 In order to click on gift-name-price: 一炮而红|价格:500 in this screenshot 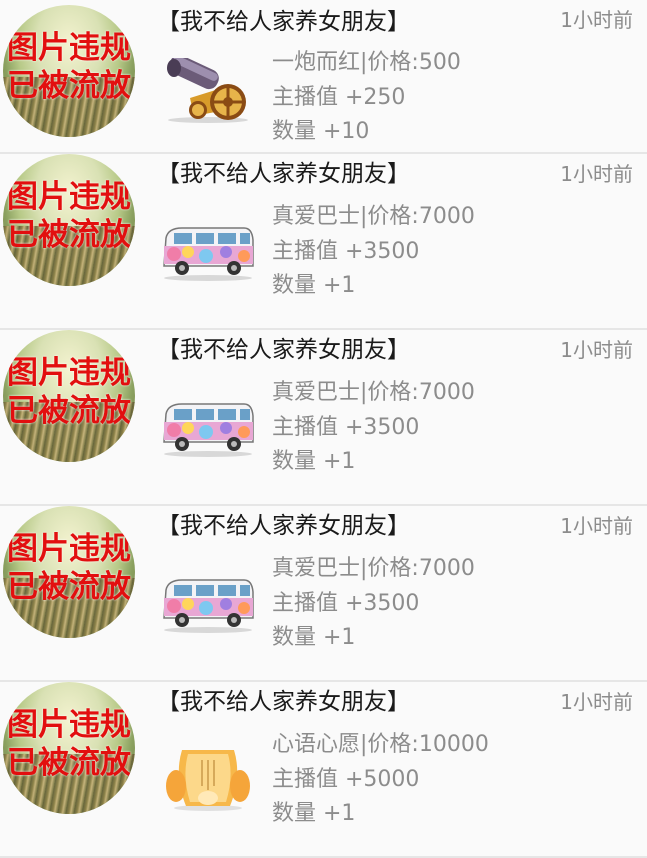, I will do `click(366, 62)`.